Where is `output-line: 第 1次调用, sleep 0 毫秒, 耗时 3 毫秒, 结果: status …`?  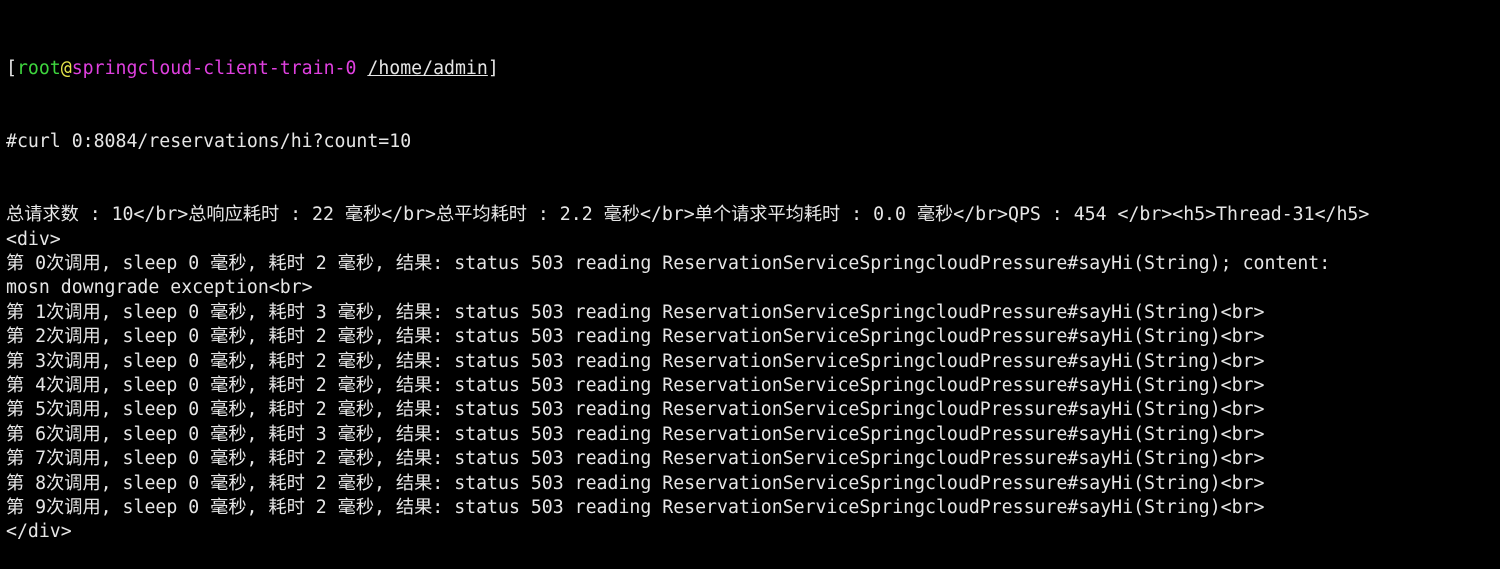
output-line: 第 1次调用, sleep 0 毫秒, 耗时 3 毫秒, 结果: status … is located at coordinates (635, 312).